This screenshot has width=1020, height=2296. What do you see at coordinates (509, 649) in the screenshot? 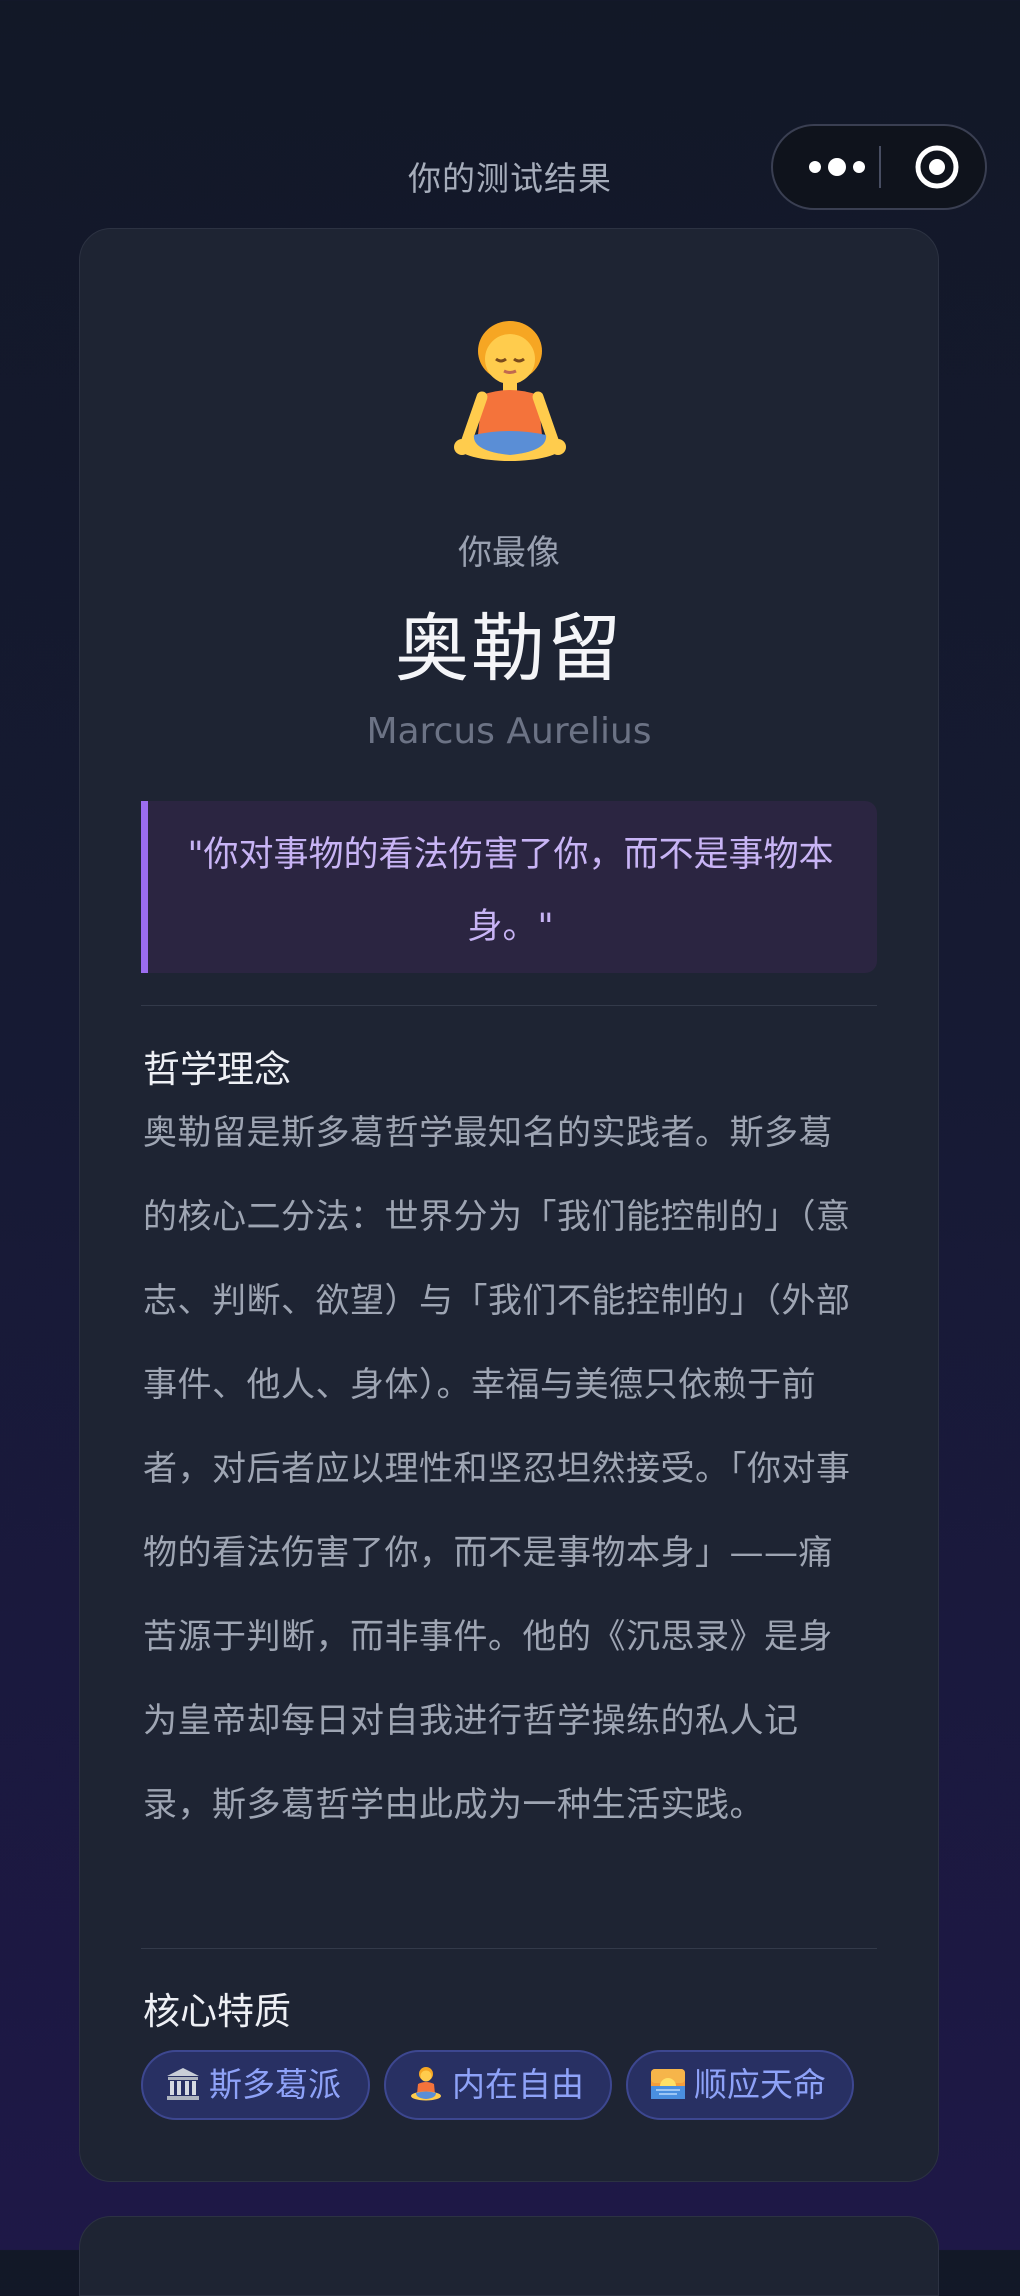
I see `philosopher-name: 奥勒留` at bounding box center [509, 649].